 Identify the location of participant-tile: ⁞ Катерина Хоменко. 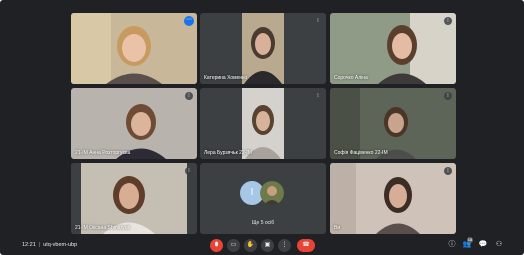
(263, 48).